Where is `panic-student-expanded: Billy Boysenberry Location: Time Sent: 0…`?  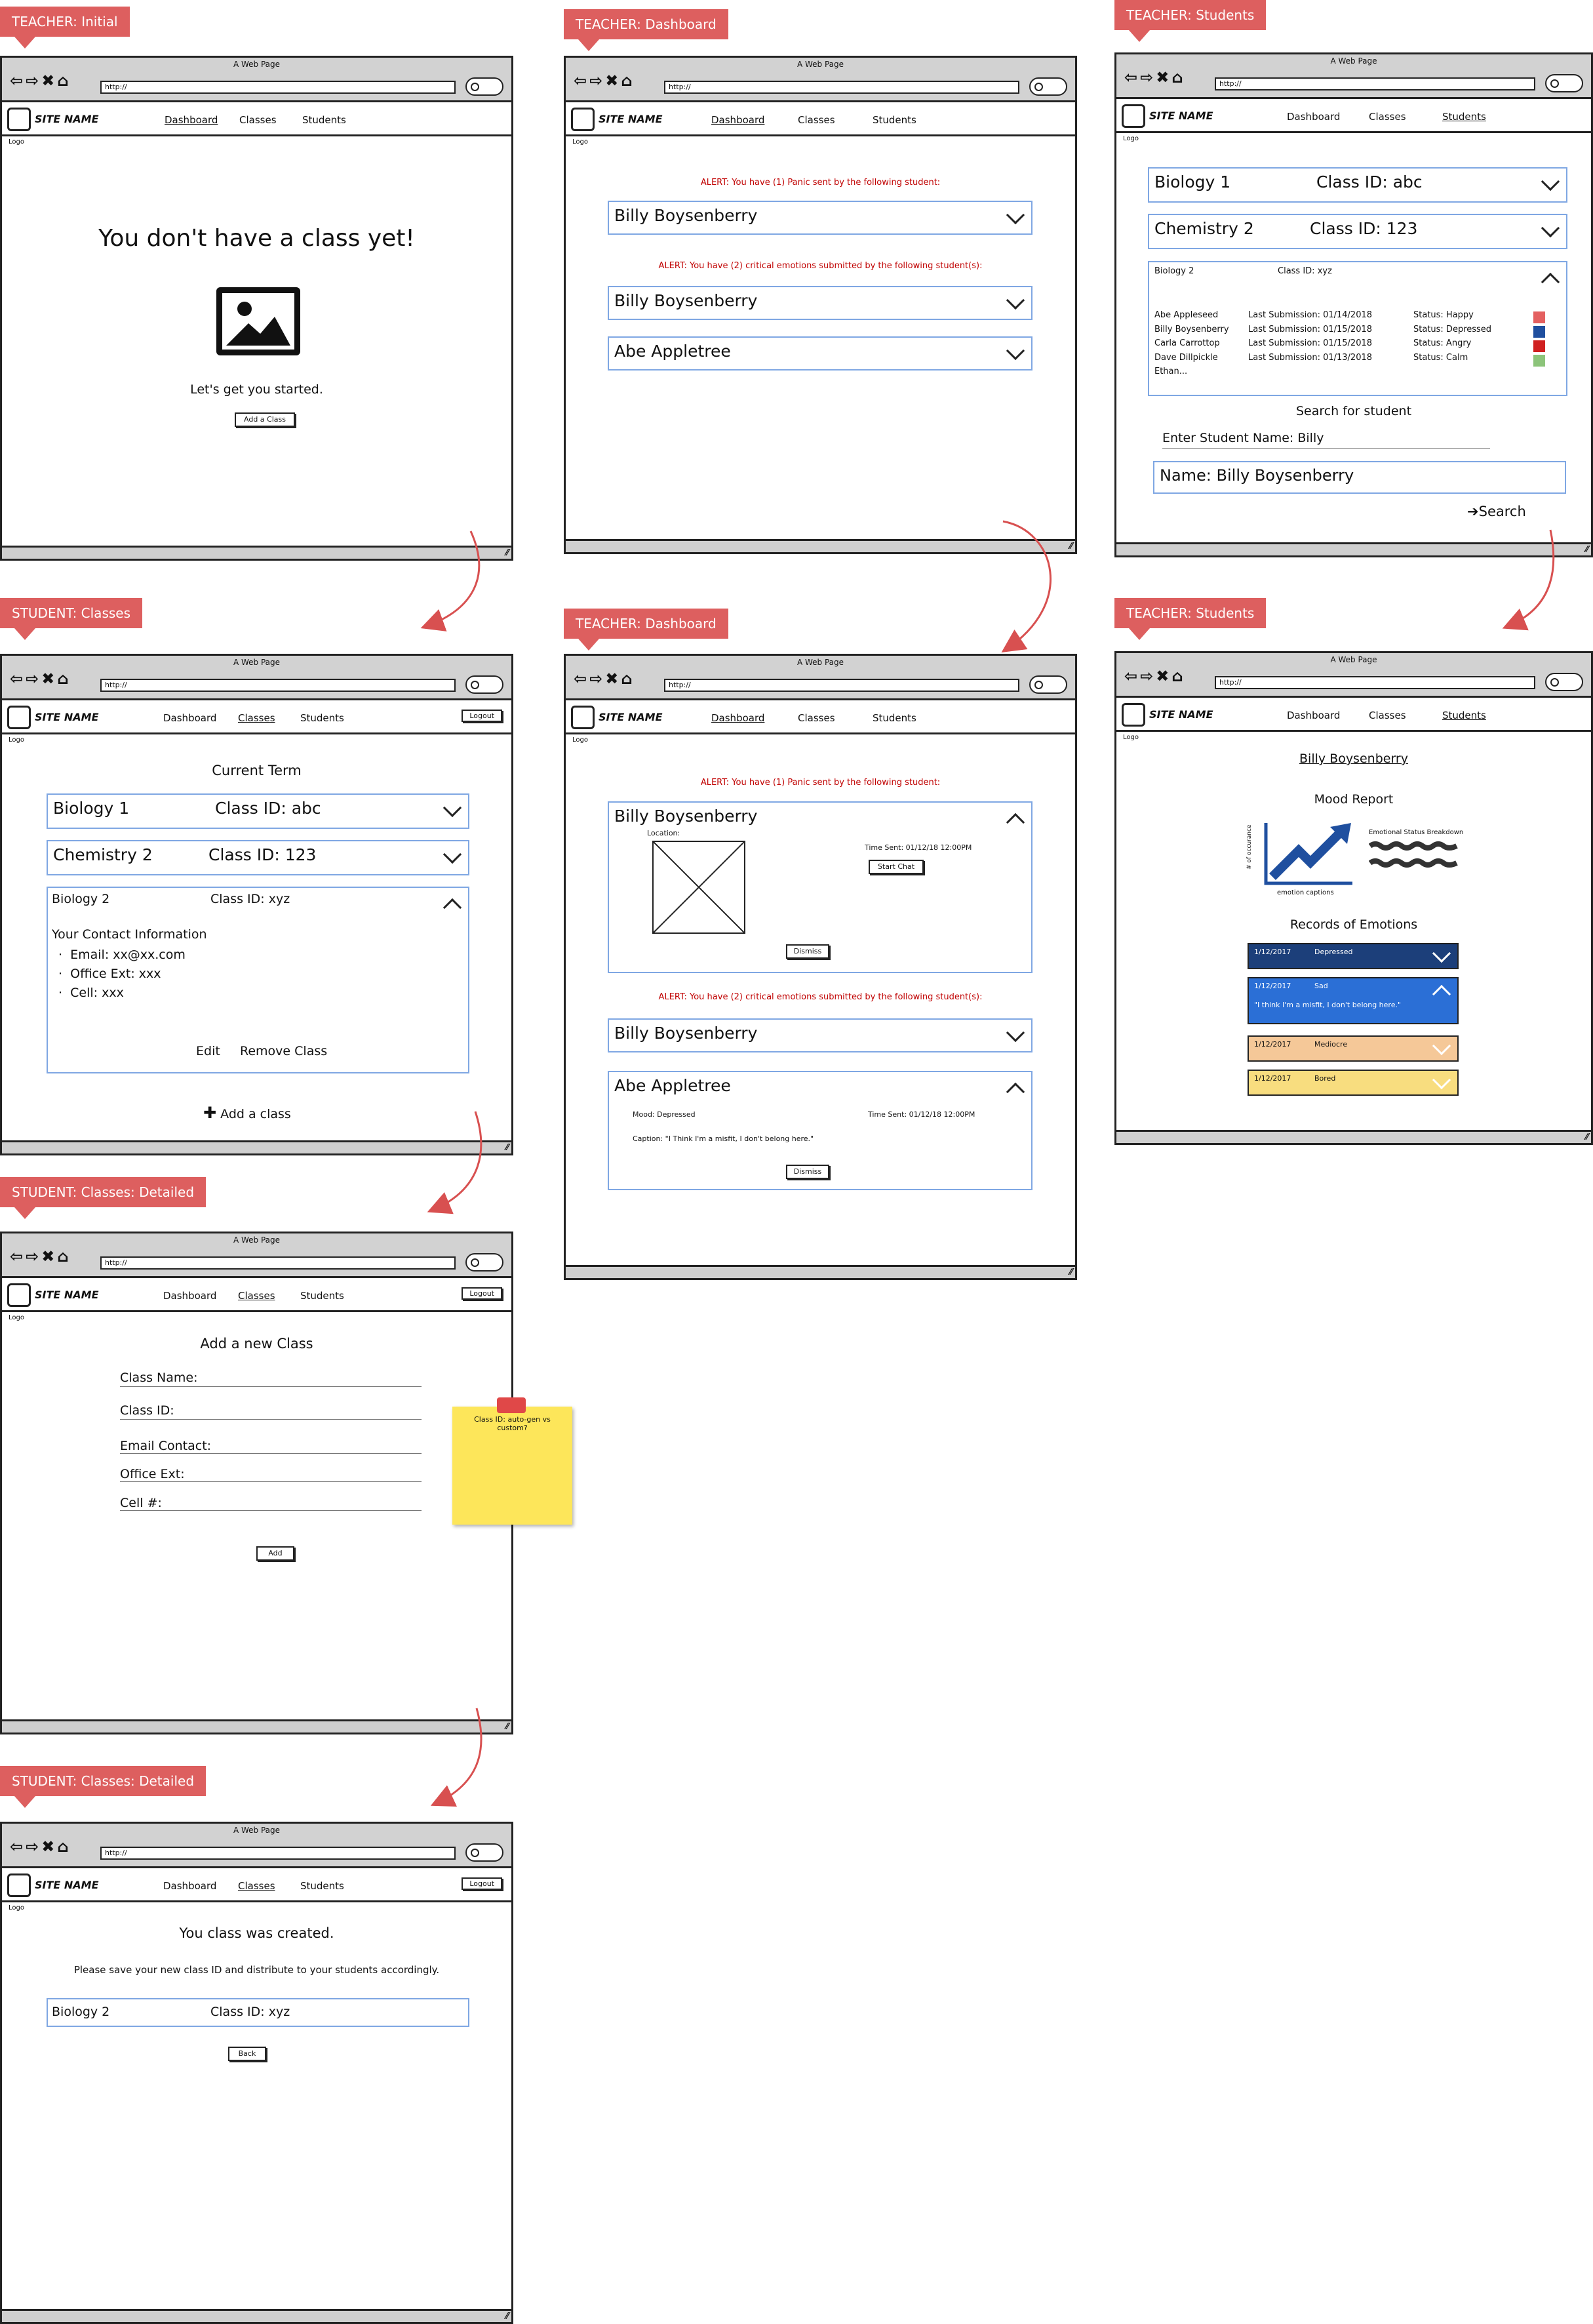
panic-student-expanded: Billy Boysenberry Location: Time Sent: 0… is located at coordinates (820, 887).